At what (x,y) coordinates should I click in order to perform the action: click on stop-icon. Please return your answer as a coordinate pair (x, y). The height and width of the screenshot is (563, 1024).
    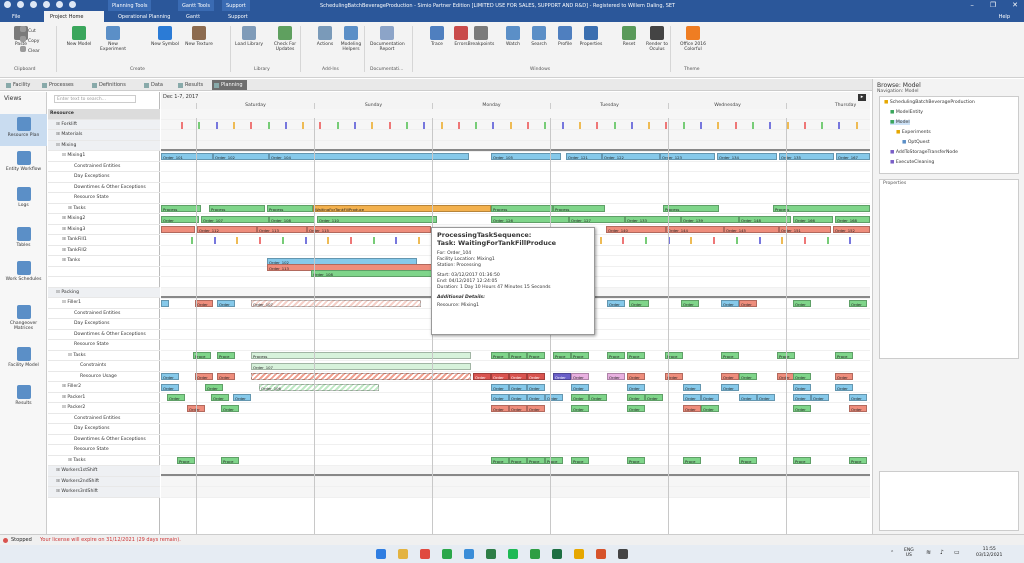
    Looking at the image, I should click on (72, 4).